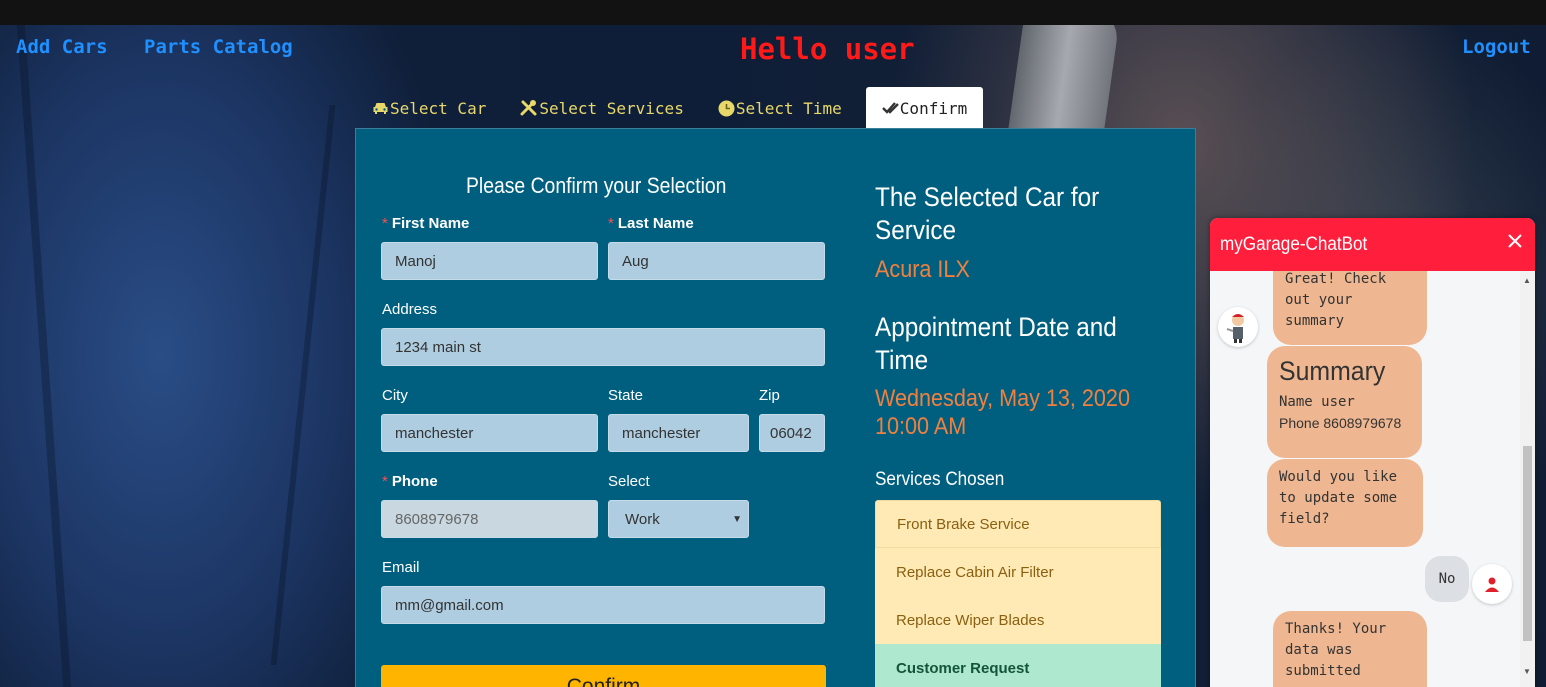  I want to click on tab-select-time: Select Time, so click(780, 108).